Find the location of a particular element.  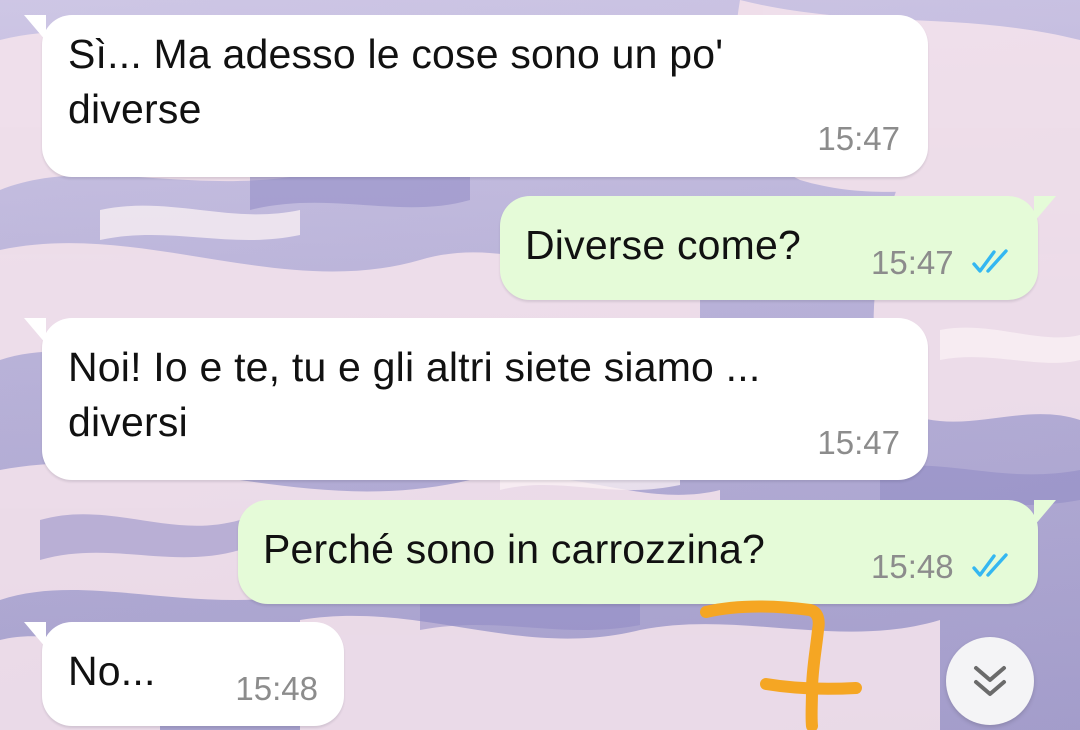

message-bubble-outgoing: Perché sono in carrozzina? 15:48 is located at coordinates (647, 552).